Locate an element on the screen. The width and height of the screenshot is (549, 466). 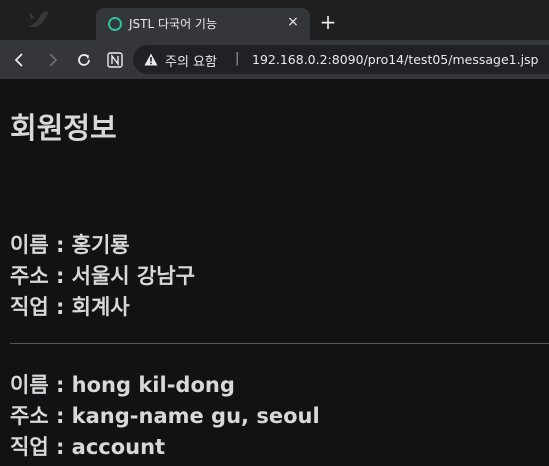
reload-icon is located at coordinates (84, 60).